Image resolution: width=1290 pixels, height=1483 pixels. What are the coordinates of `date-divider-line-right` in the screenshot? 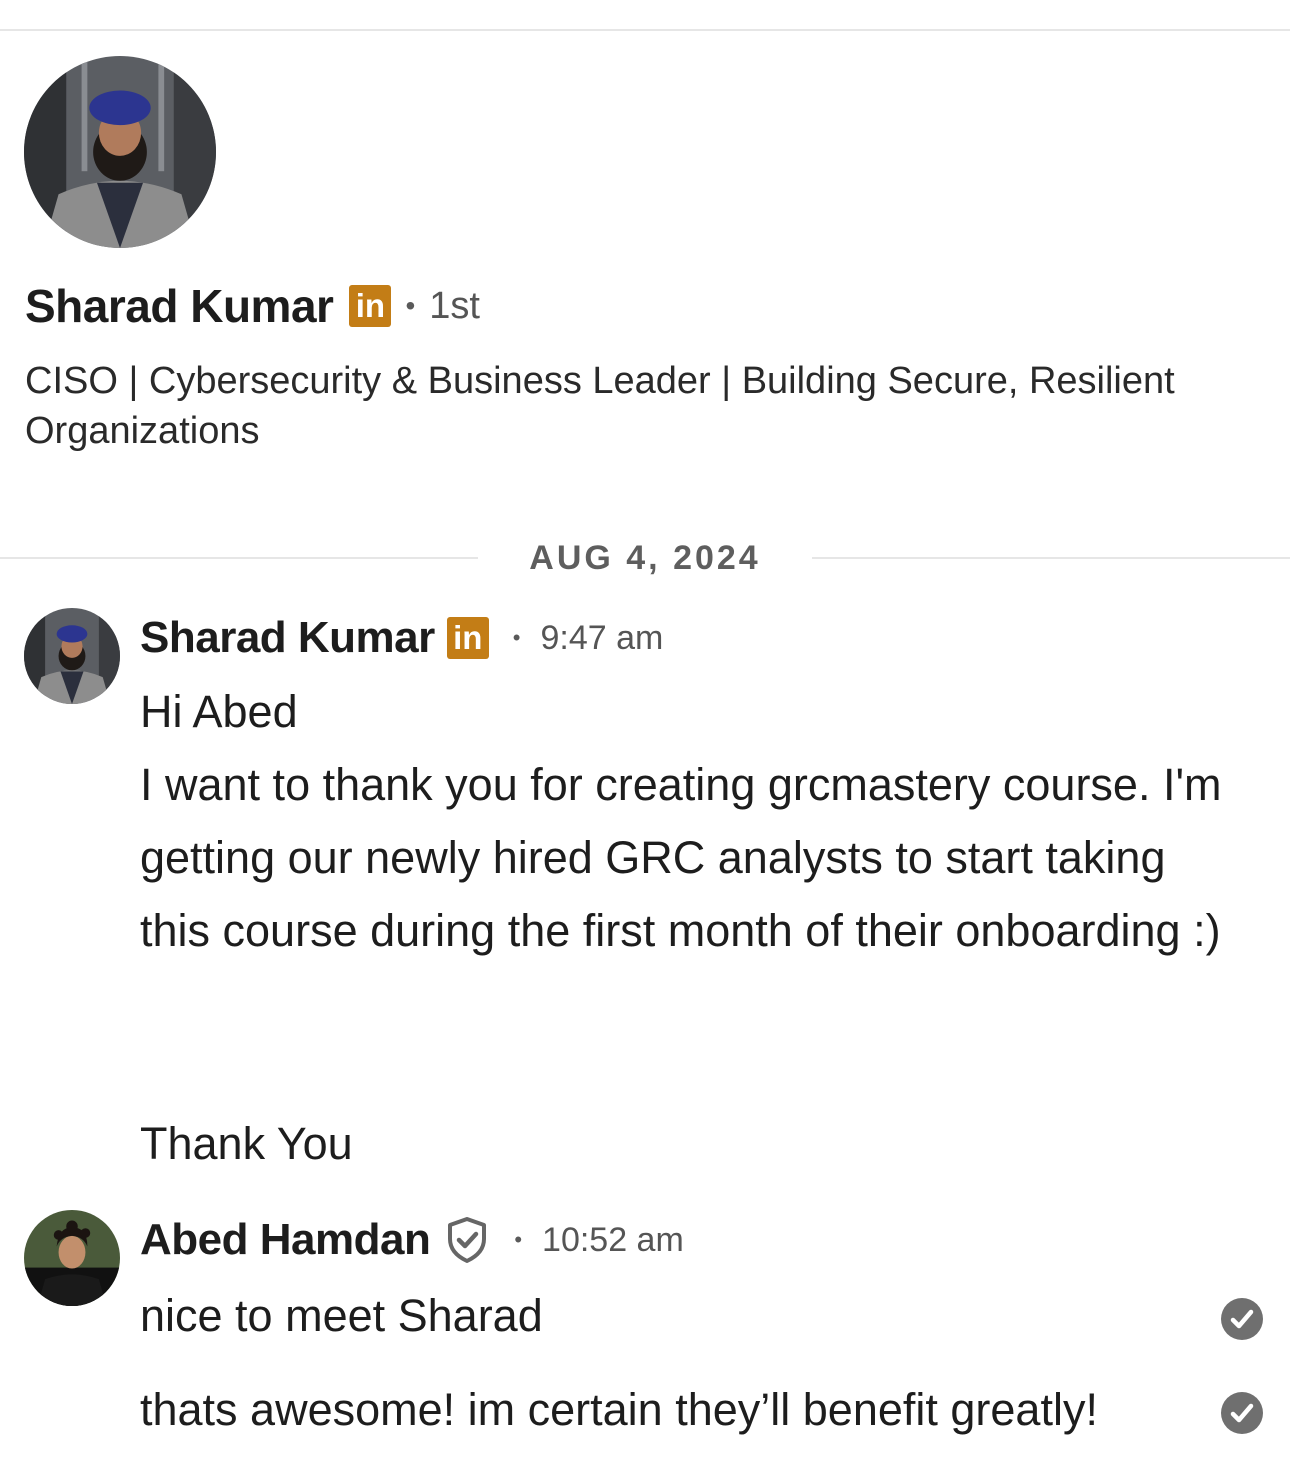 It's located at (1051, 558).